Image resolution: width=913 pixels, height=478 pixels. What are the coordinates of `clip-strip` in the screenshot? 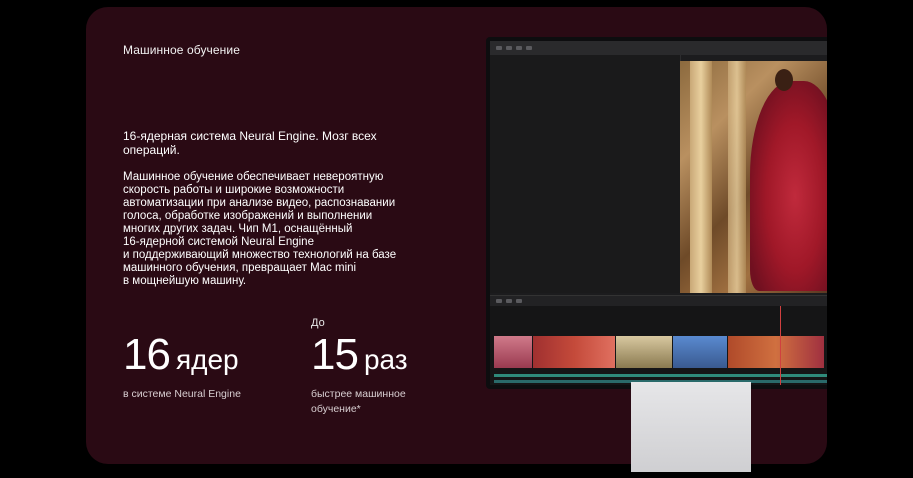 It's located at (660, 352).